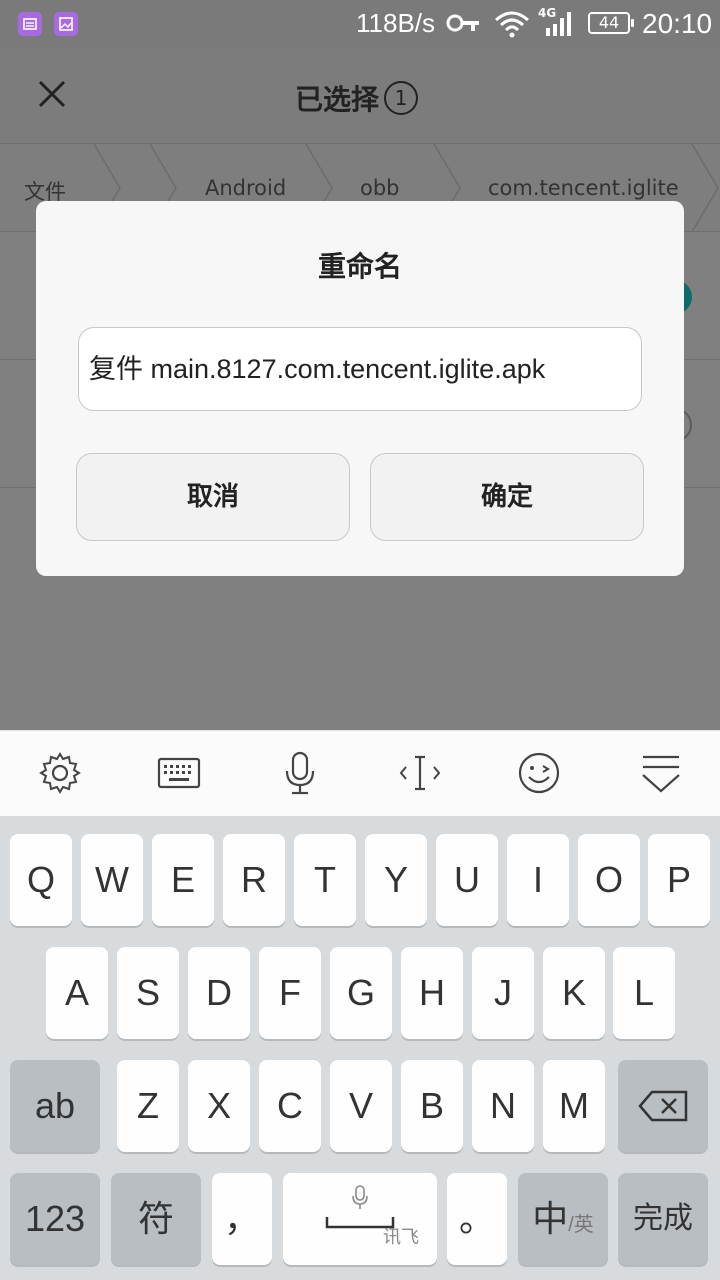 The height and width of the screenshot is (1280, 720). I want to click on key-e: E, so click(183, 880).